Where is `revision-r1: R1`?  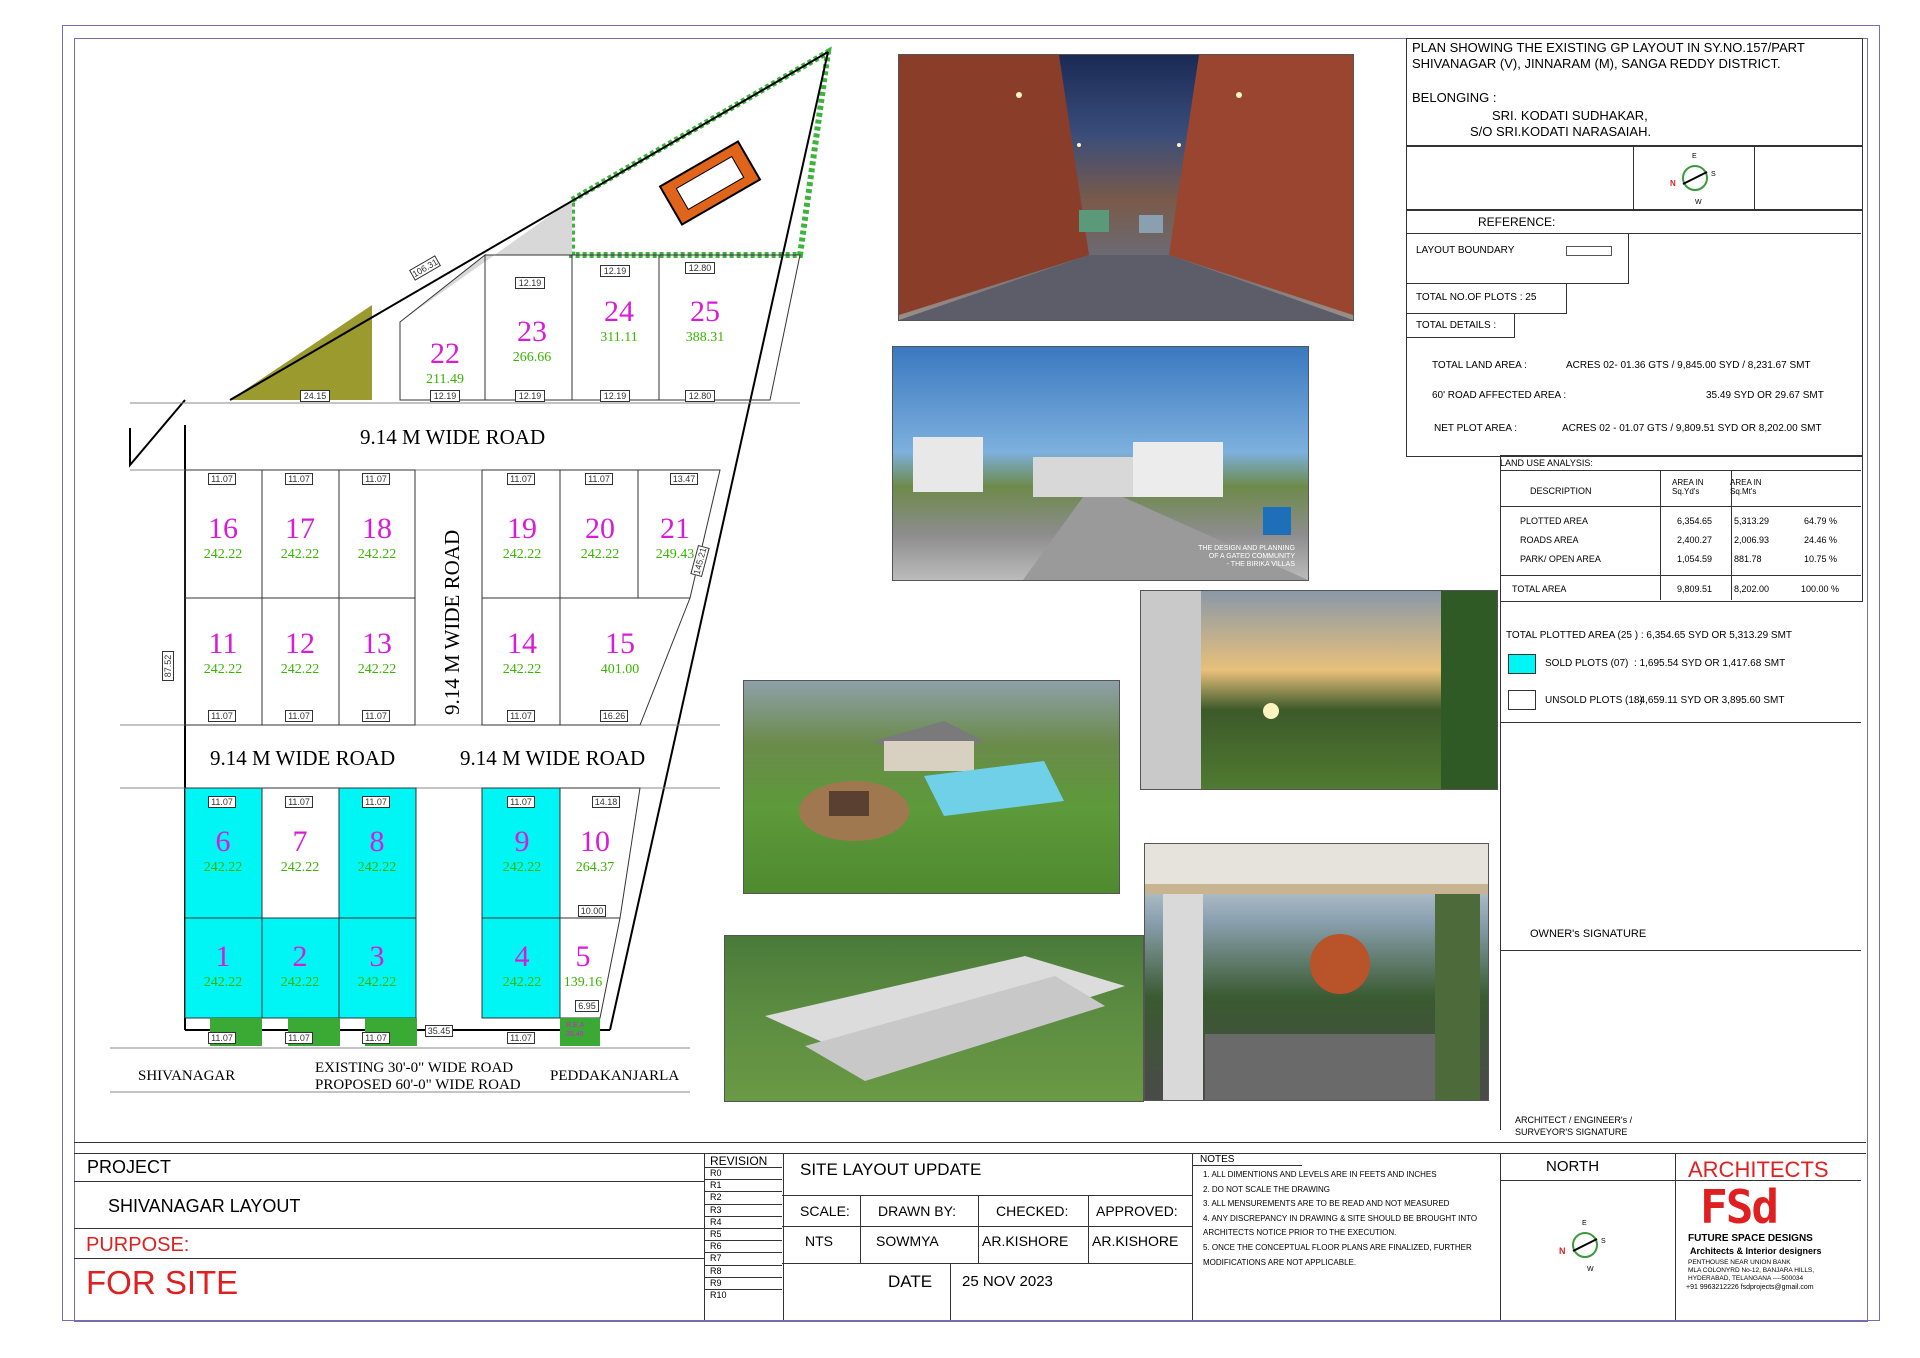
revision-r1: R1 is located at coordinates (716, 1185).